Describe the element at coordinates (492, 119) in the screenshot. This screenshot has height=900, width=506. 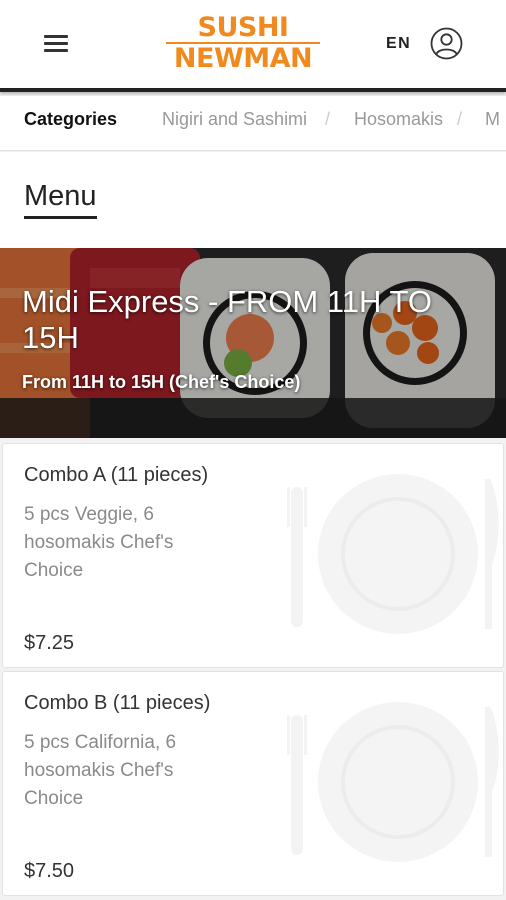
I see `category-tab-next: M` at that location.